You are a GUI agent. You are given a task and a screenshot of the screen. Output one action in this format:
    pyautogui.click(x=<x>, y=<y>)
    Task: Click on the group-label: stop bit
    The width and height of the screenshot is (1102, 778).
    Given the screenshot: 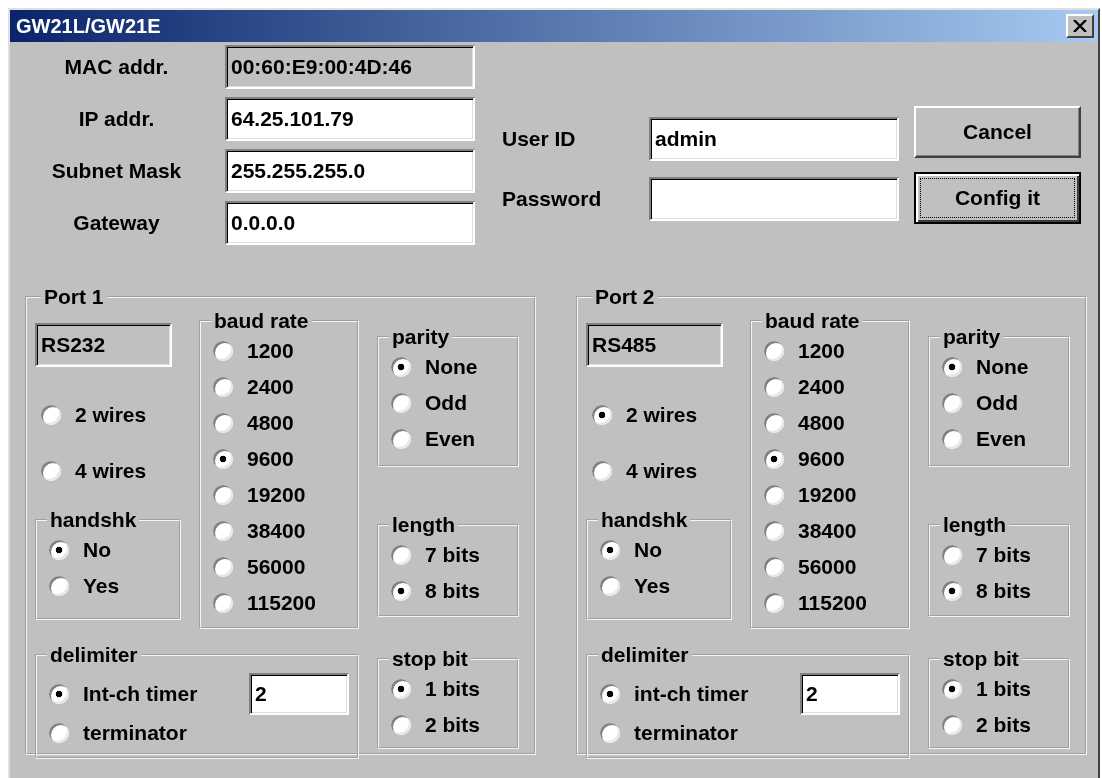 What is the action you would take?
    pyautogui.click(x=981, y=659)
    